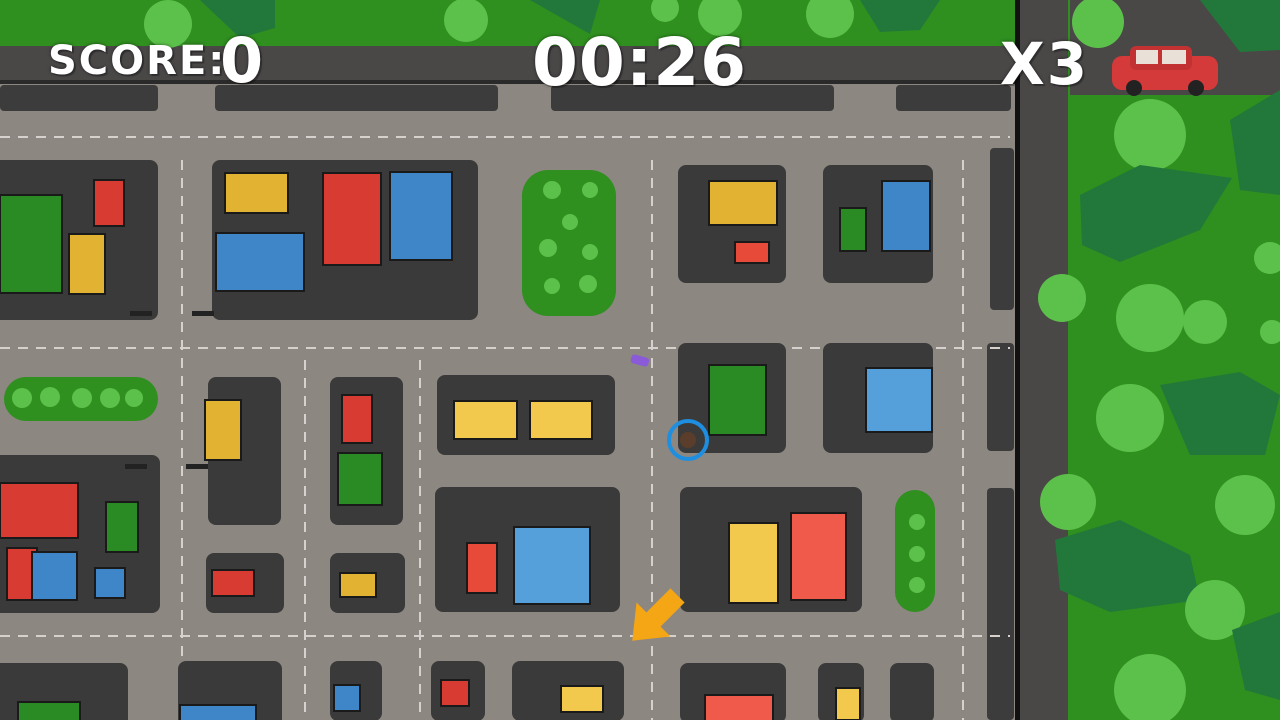  Describe the element at coordinates (242, 60) in the screenshot. I see `score-value: 0` at that location.